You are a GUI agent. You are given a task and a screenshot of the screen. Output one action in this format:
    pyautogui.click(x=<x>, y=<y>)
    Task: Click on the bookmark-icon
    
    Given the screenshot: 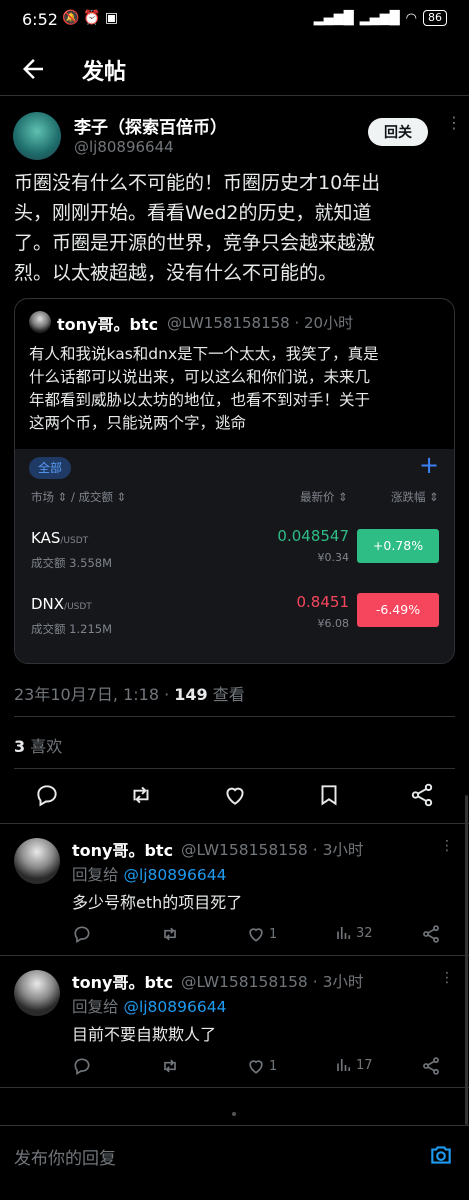 What is the action you would take?
    pyautogui.click(x=329, y=795)
    